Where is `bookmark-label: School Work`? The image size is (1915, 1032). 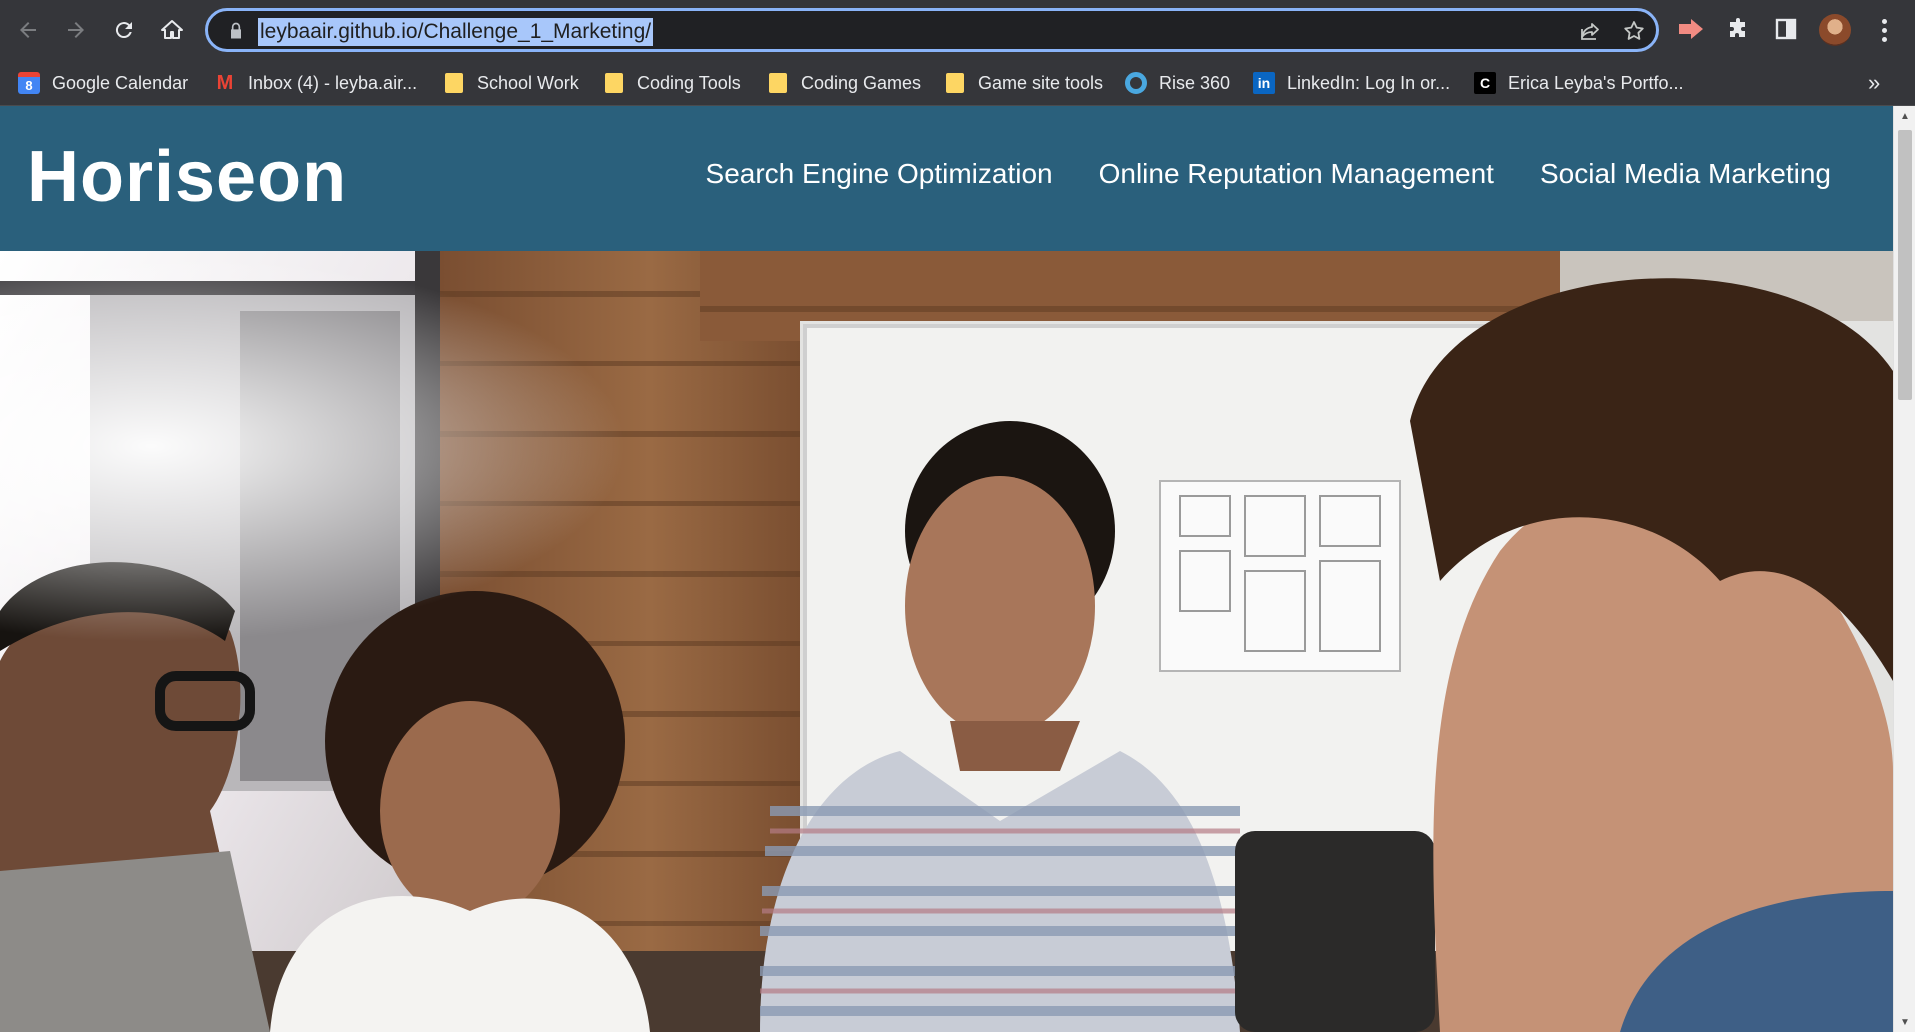
bookmark-label: School Work is located at coordinates (528, 82).